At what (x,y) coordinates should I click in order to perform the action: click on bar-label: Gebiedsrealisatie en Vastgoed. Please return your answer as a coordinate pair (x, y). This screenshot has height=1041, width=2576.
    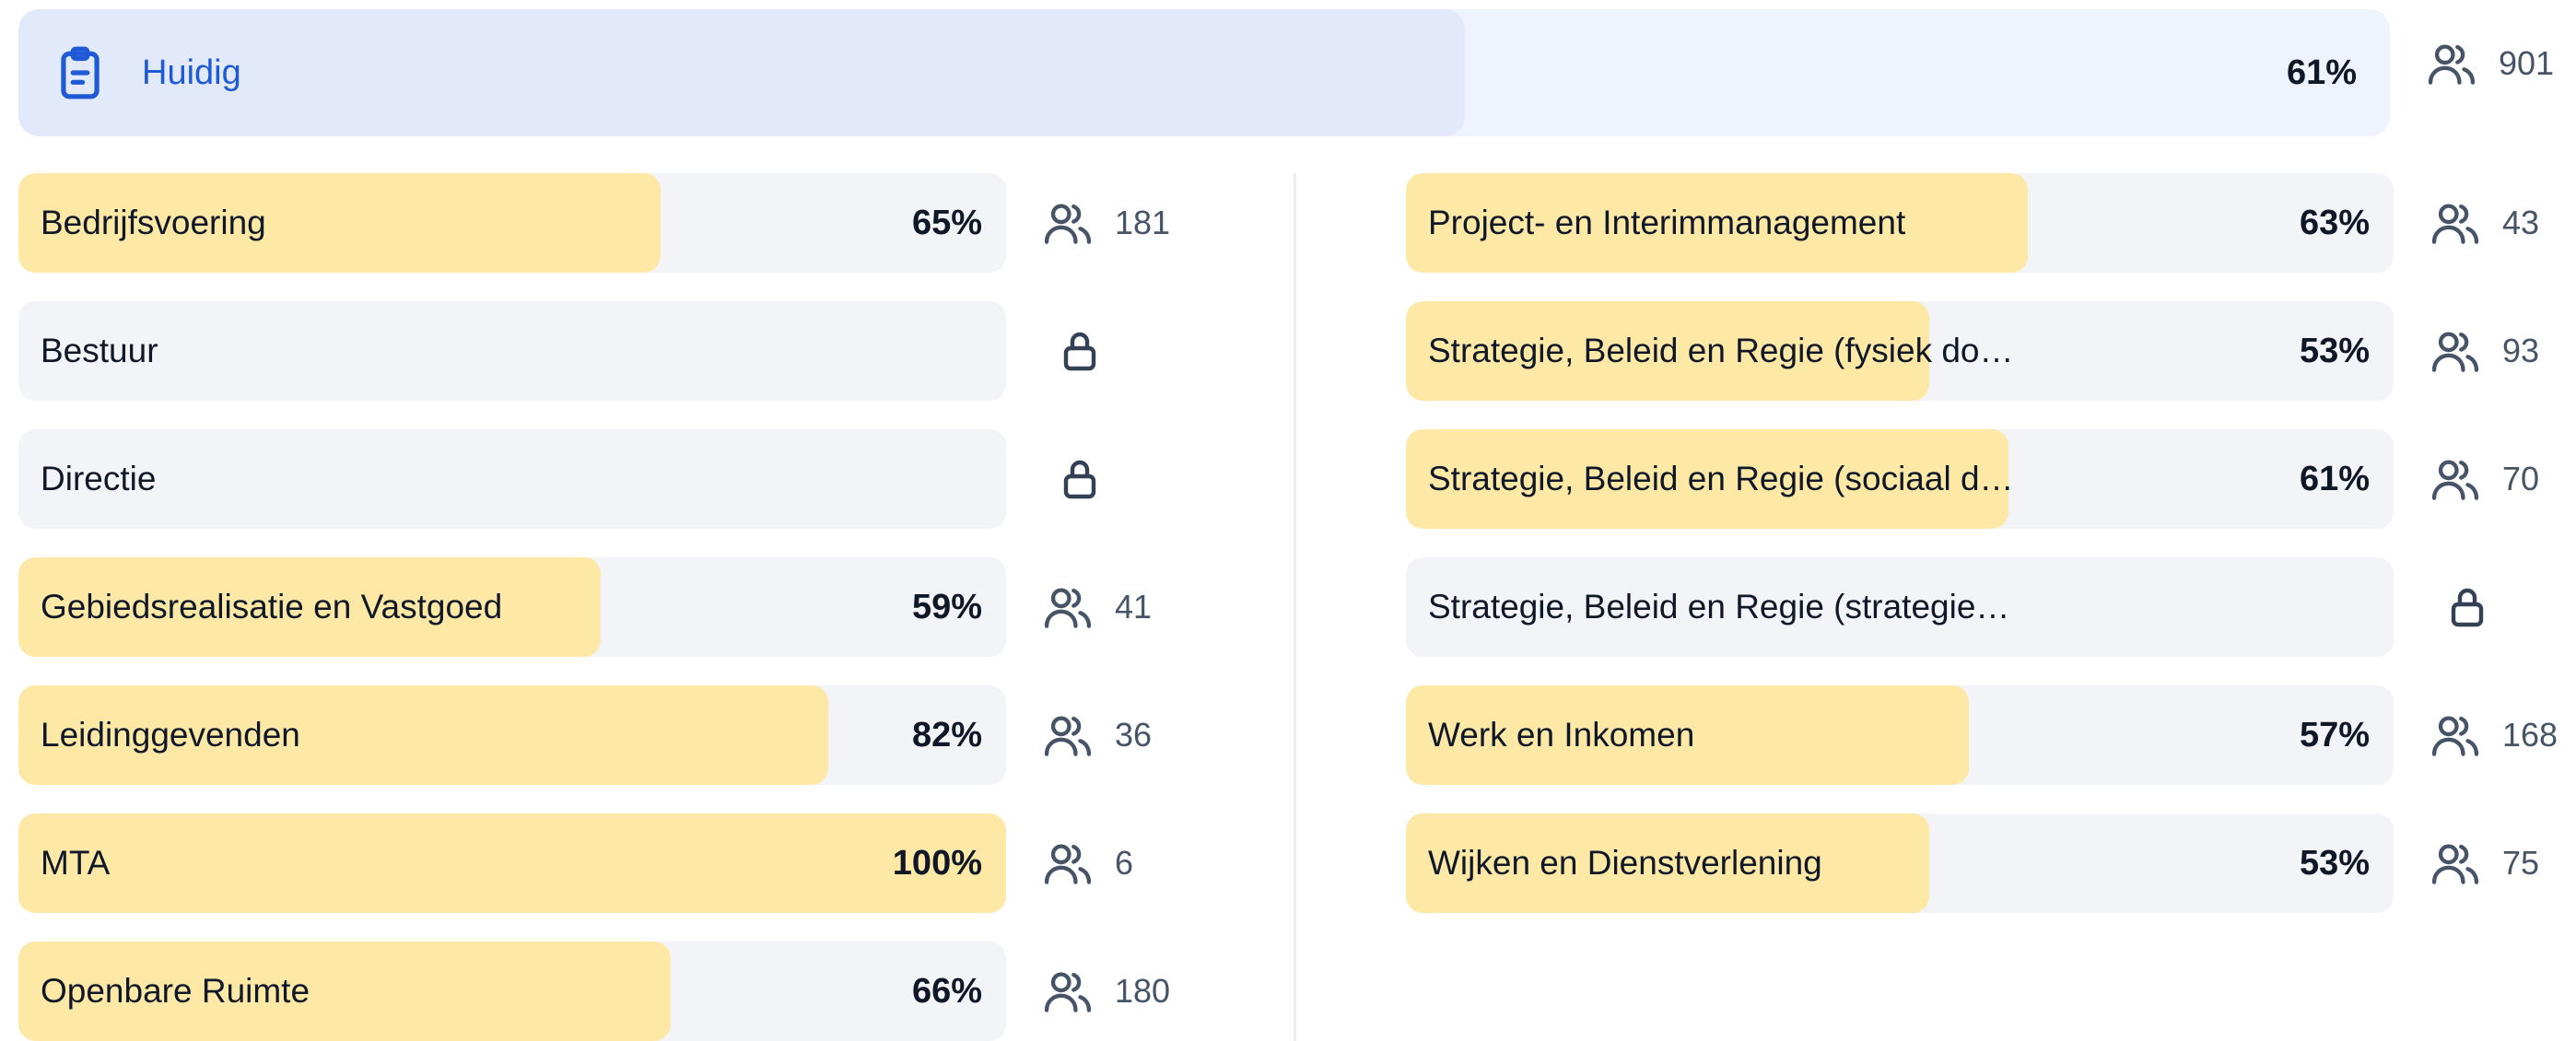
    Looking at the image, I should click on (272, 607).